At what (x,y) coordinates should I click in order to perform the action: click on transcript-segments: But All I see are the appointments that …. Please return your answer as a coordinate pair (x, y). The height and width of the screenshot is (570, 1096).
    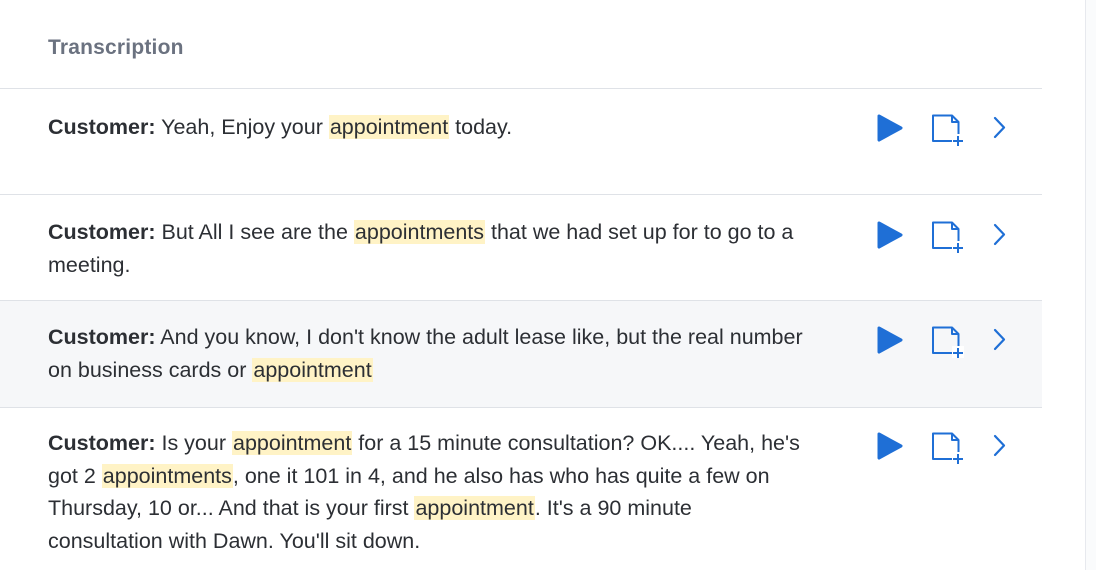
    Looking at the image, I should click on (420, 248).